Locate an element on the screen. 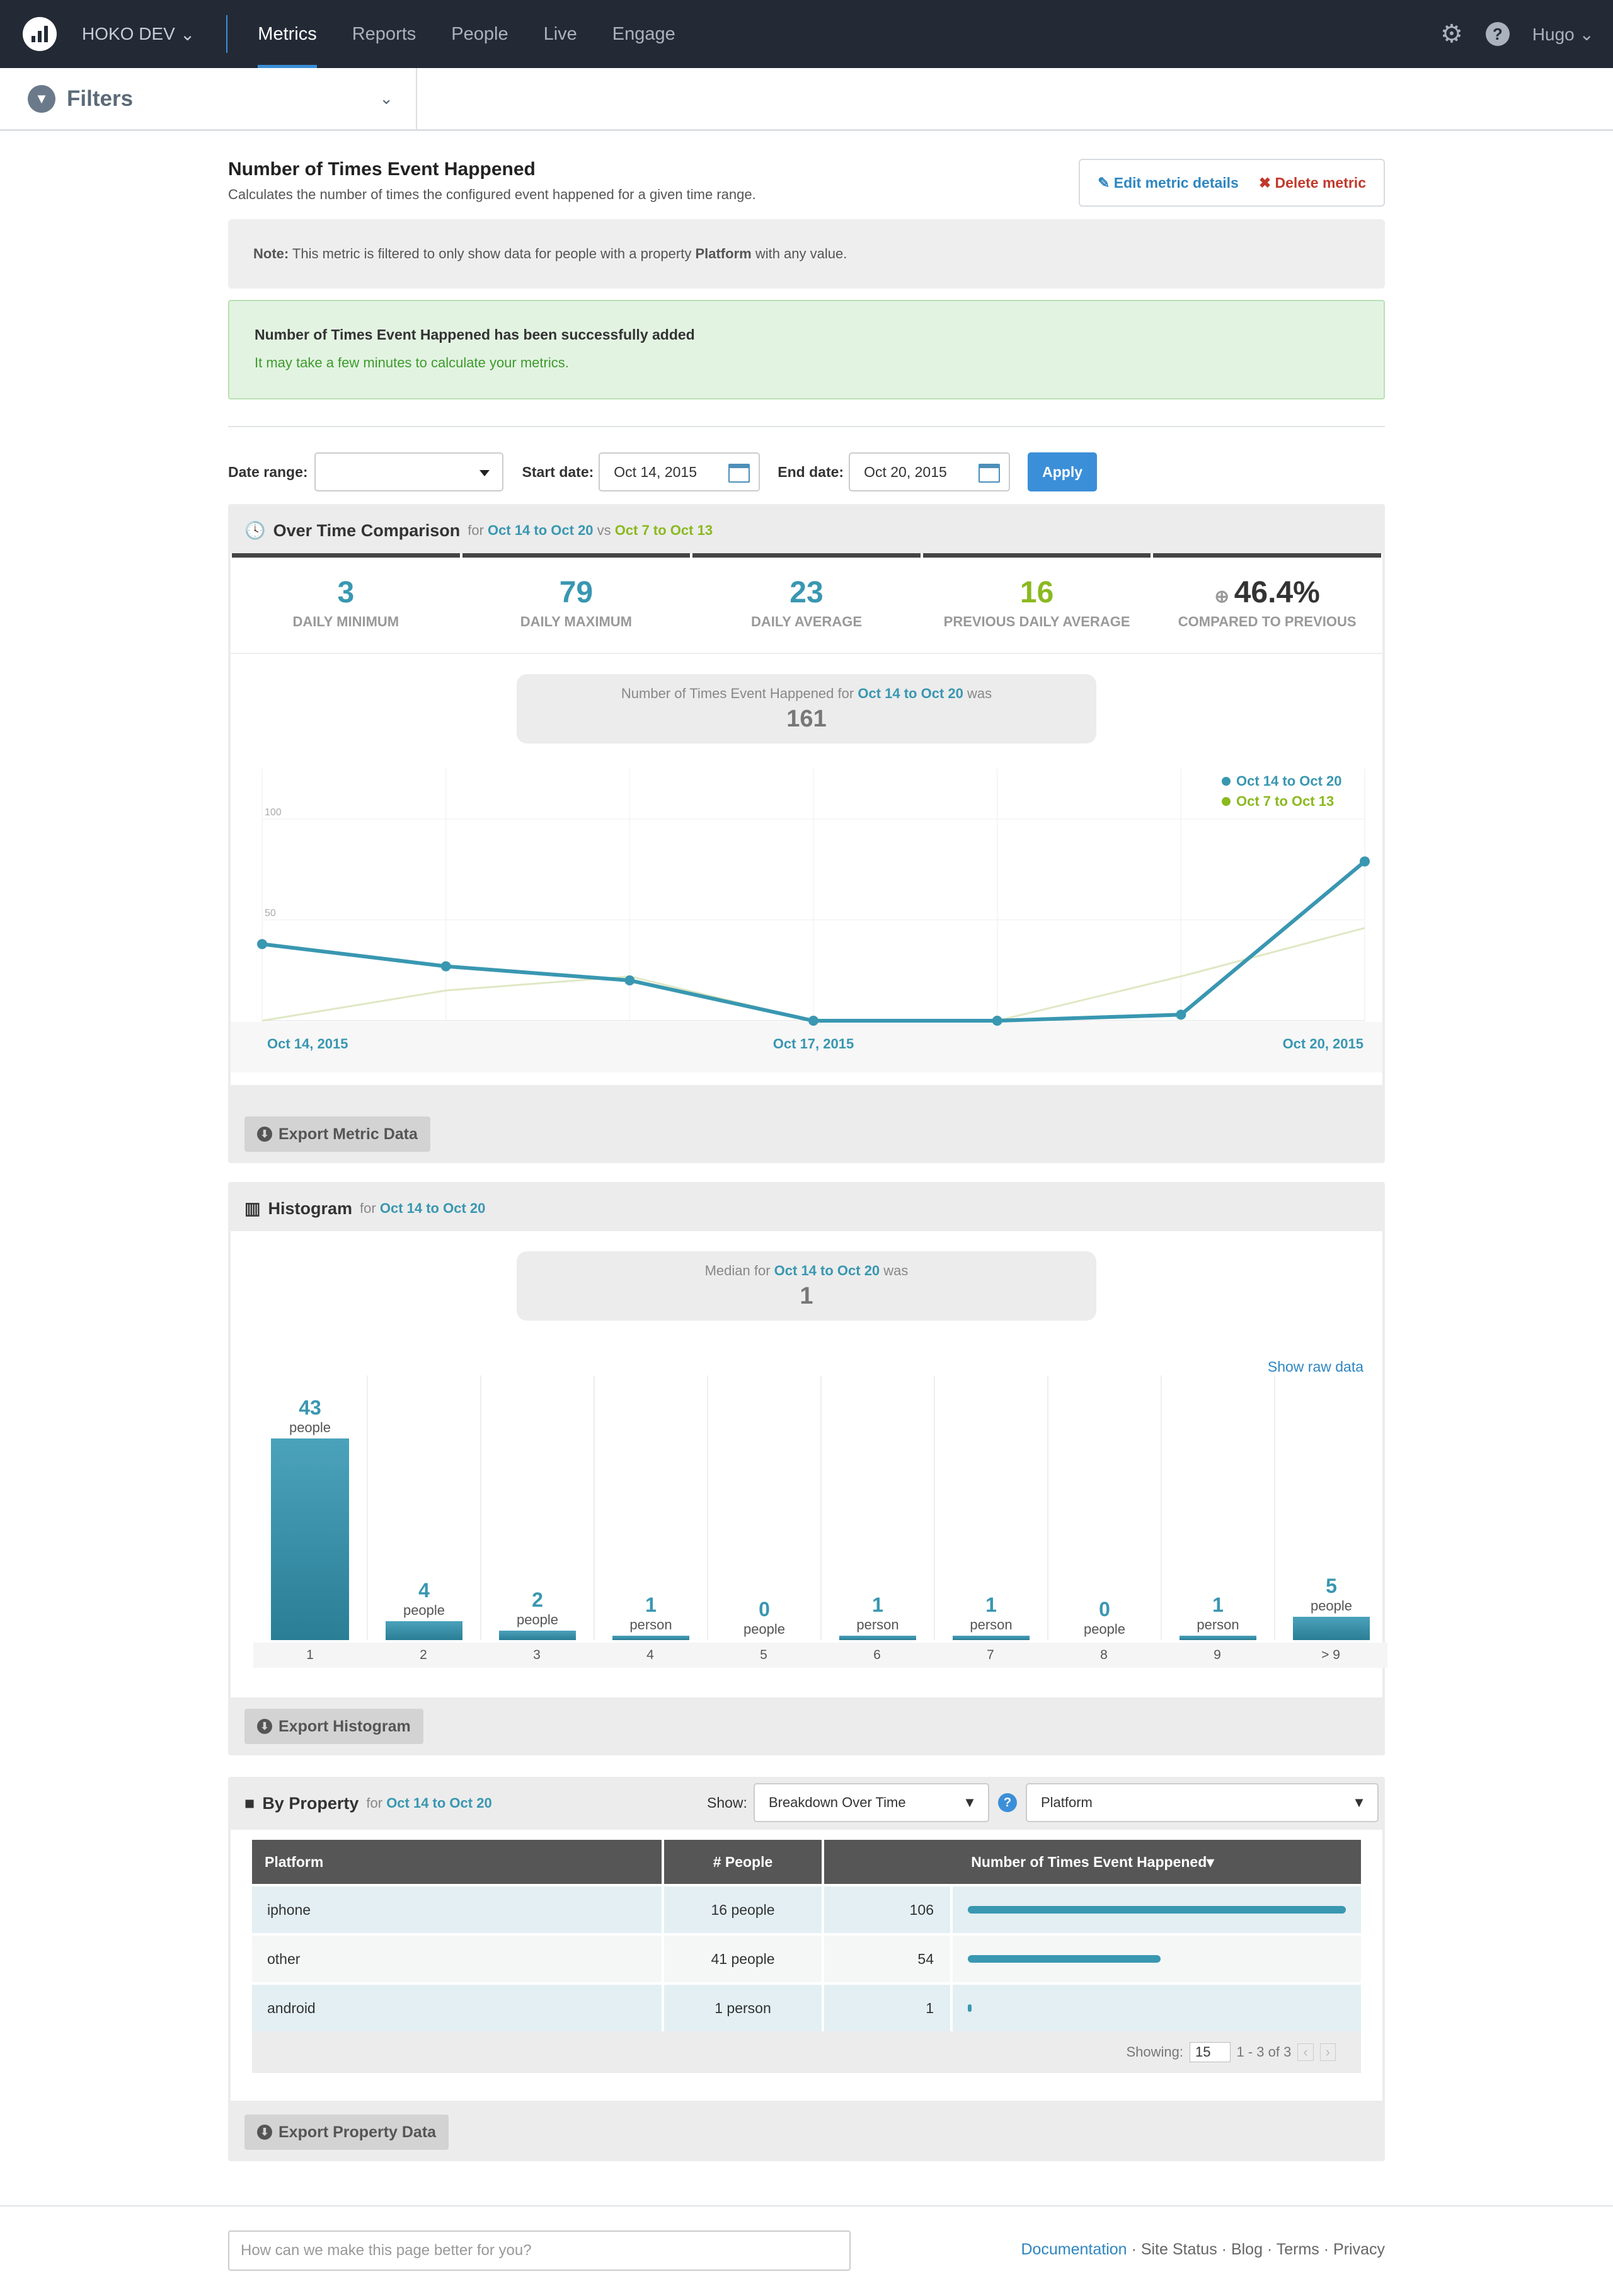  property-select: Platform ▼ is located at coordinates (1202, 1802).